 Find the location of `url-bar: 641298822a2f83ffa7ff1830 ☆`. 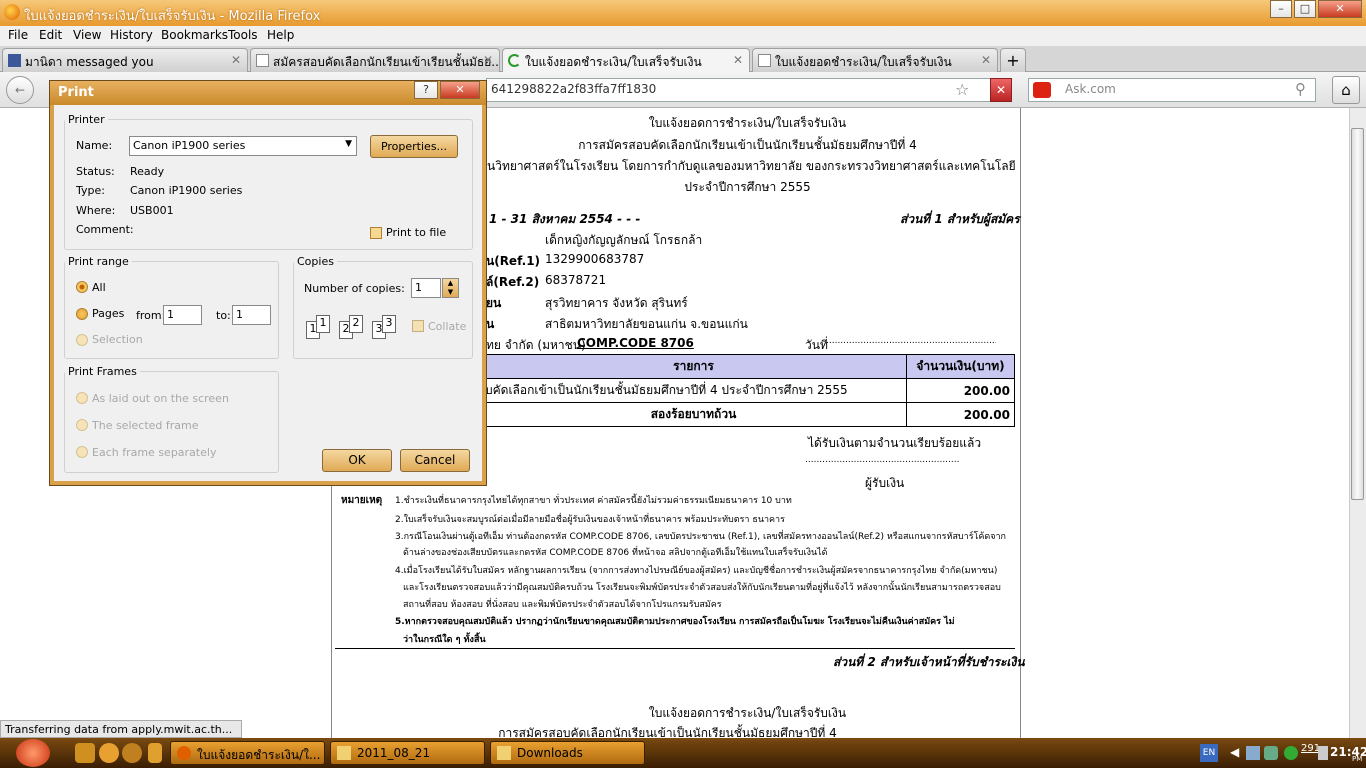

url-bar: 641298822a2f83ffa7ff1830 ☆ is located at coordinates (749, 90).